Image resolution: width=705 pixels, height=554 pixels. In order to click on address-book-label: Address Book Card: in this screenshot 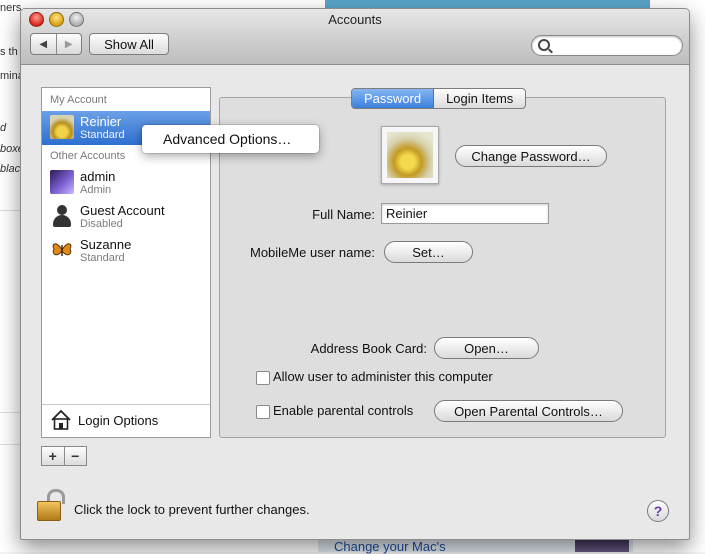, I will do `click(368, 348)`.